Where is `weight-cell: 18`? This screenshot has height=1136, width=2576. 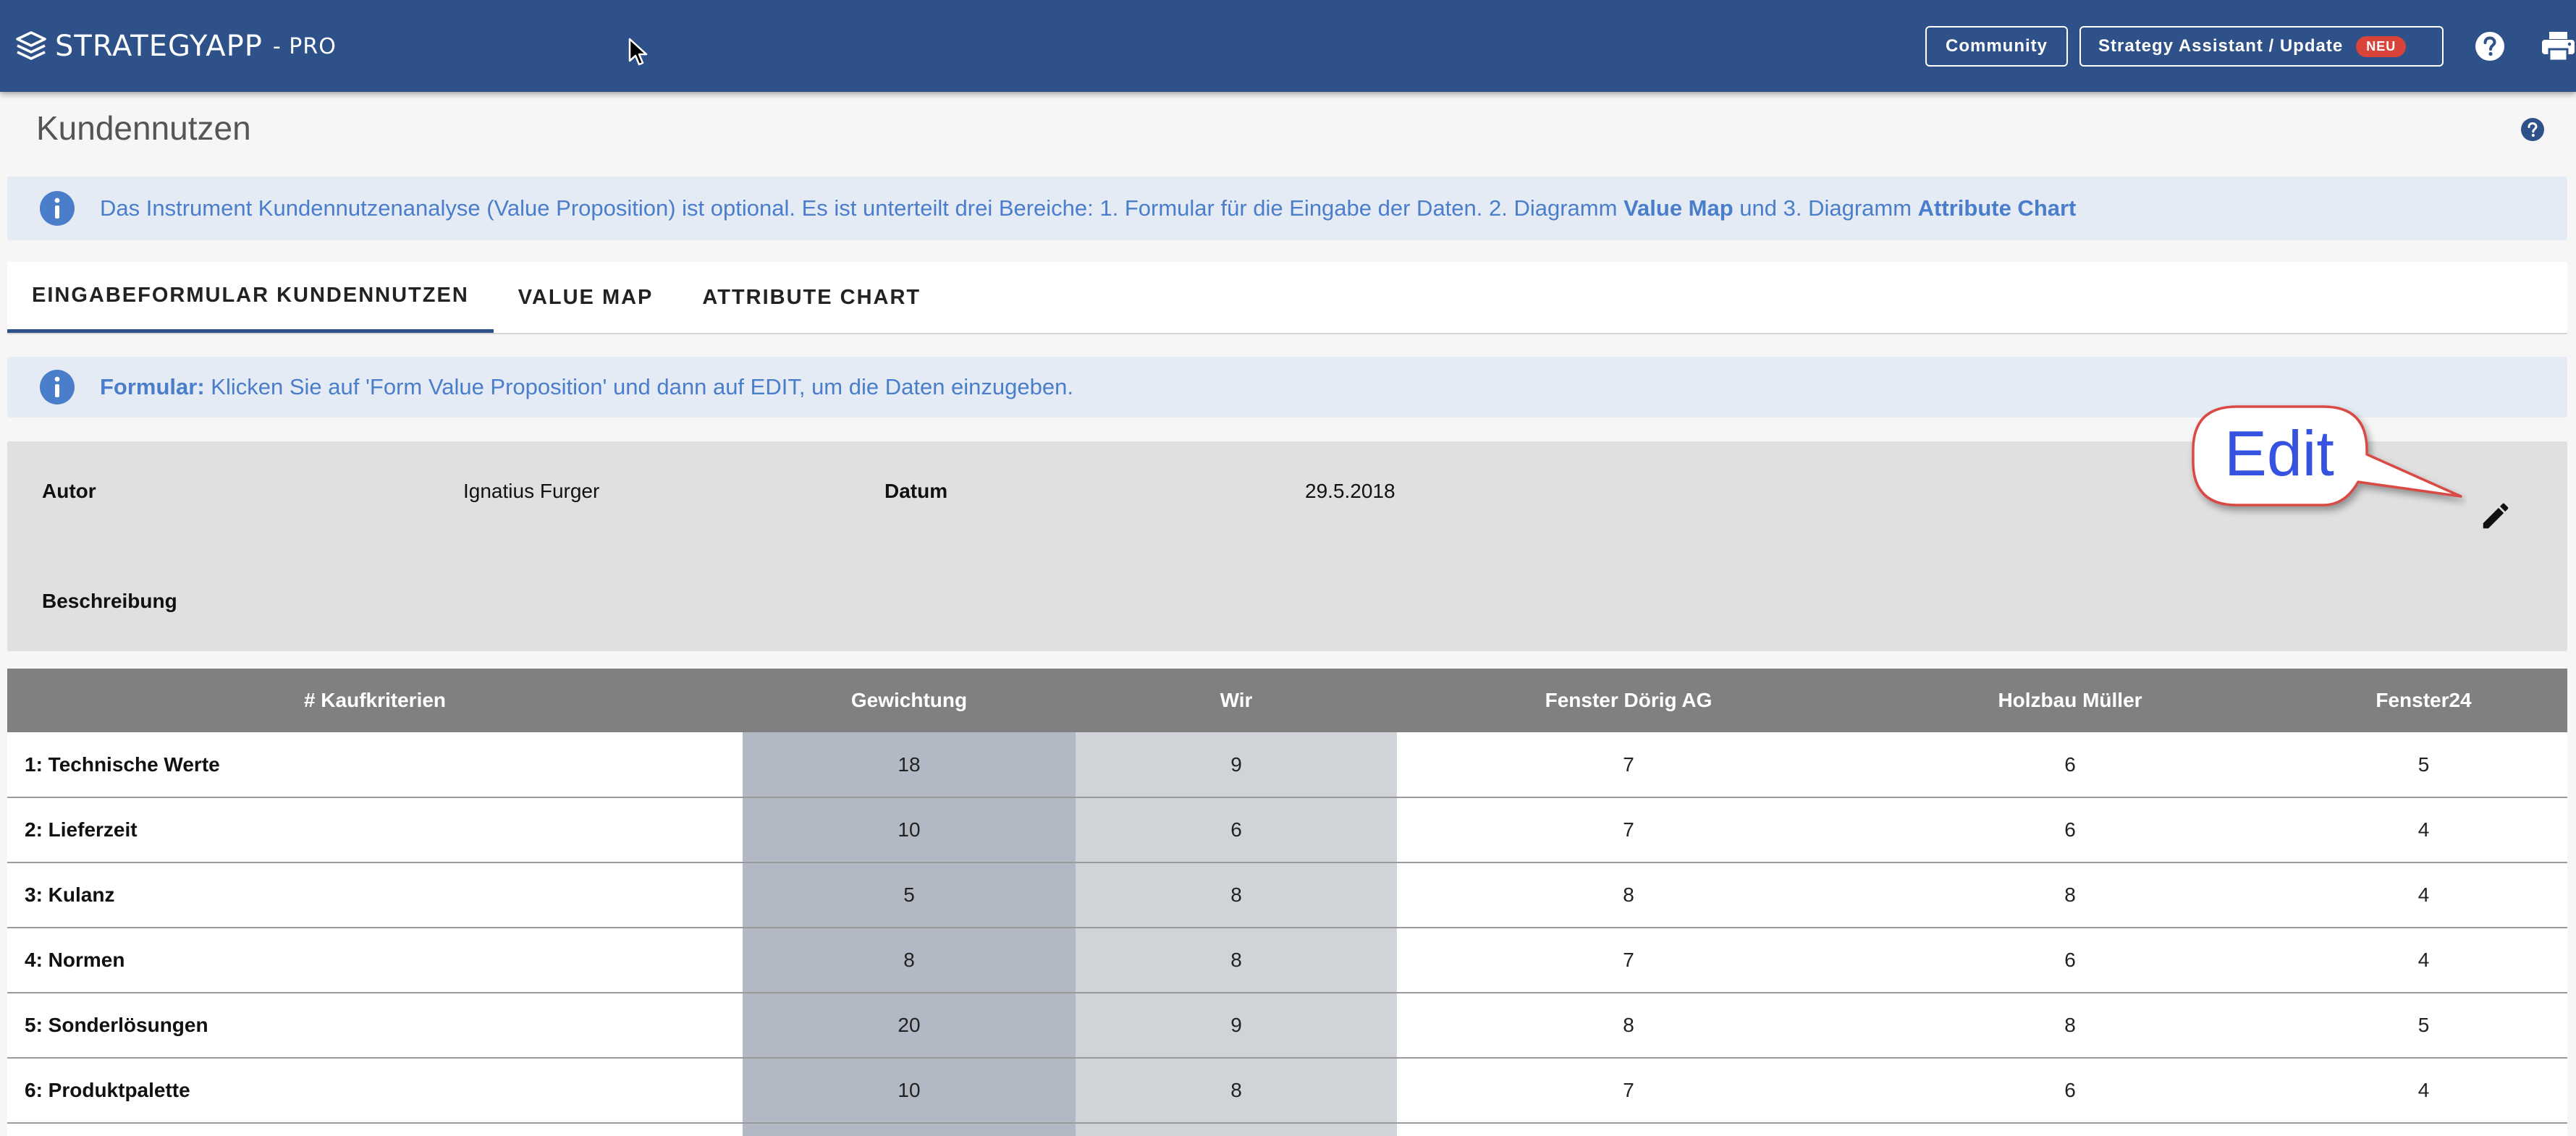
weight-cell: 18 is located at coordinates (909, 765).